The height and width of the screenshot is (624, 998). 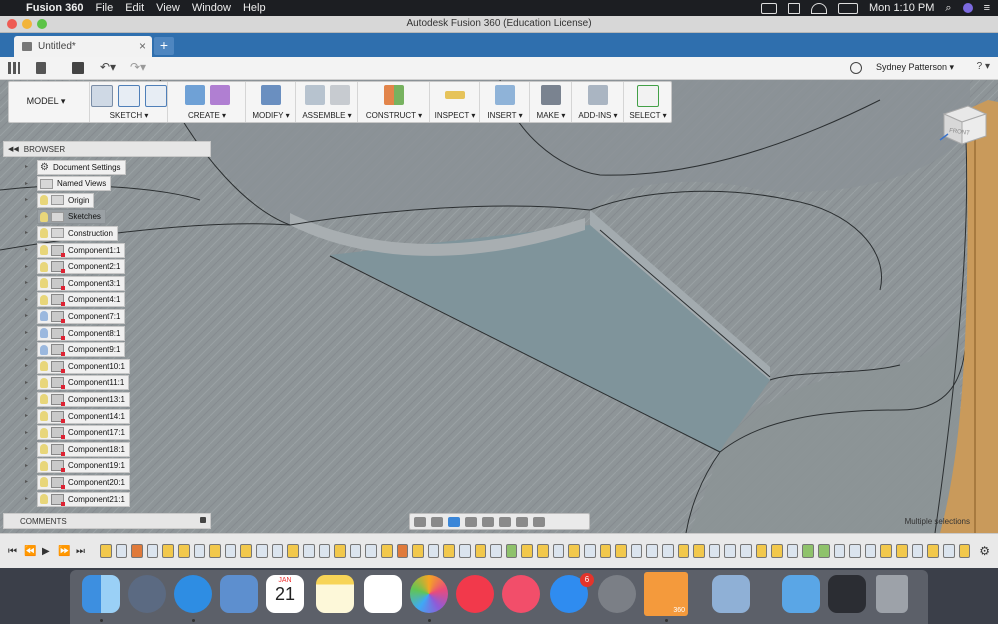 I want to click on look-at-icon, so click(x=437, y=521).